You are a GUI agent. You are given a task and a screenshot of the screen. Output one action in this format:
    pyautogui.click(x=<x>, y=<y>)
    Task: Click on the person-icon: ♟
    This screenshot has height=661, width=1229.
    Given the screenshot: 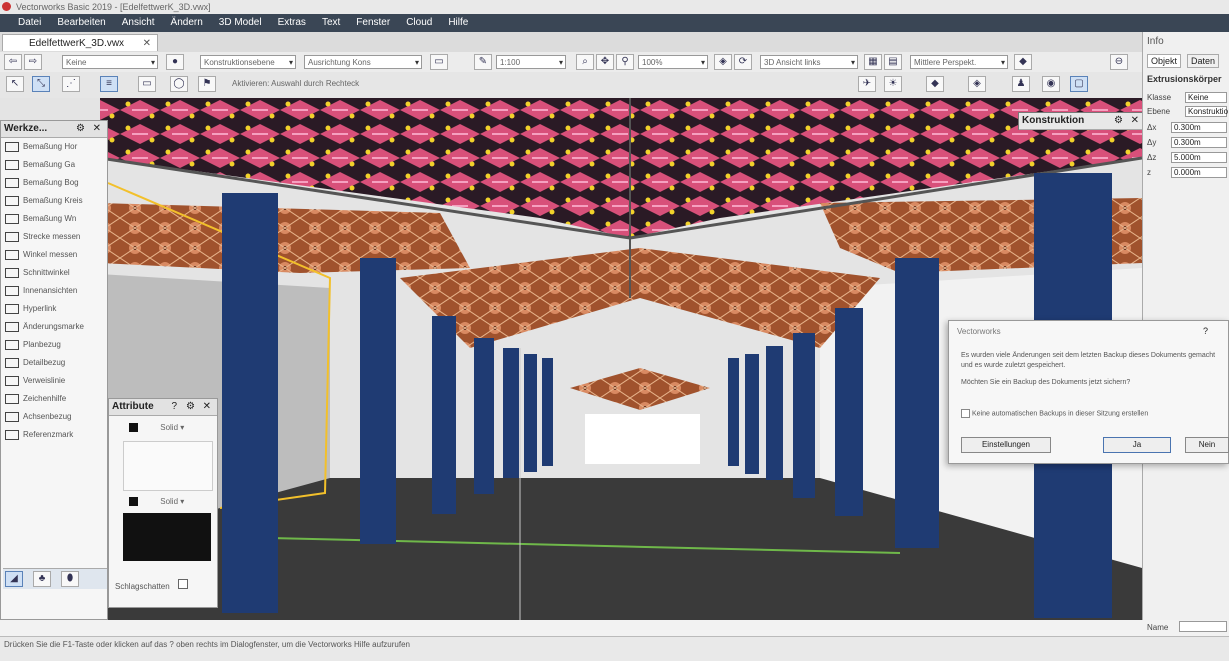 What is the action you would take?
    pyautogui.click(x=1021, y=84)
    